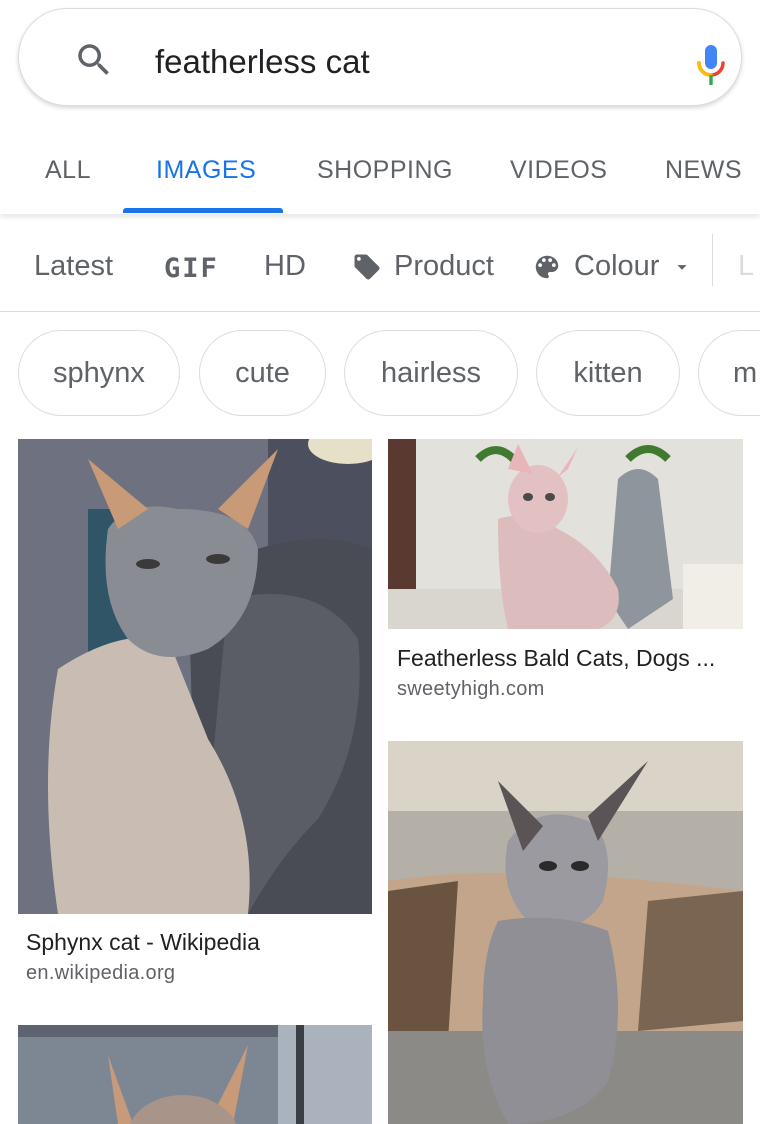 The height and width of the screenshot is (1124, 760). Describe the element at coordinates (101, 973) in the screenshot. I see `result-site: en.wikipedia.org` at that location.